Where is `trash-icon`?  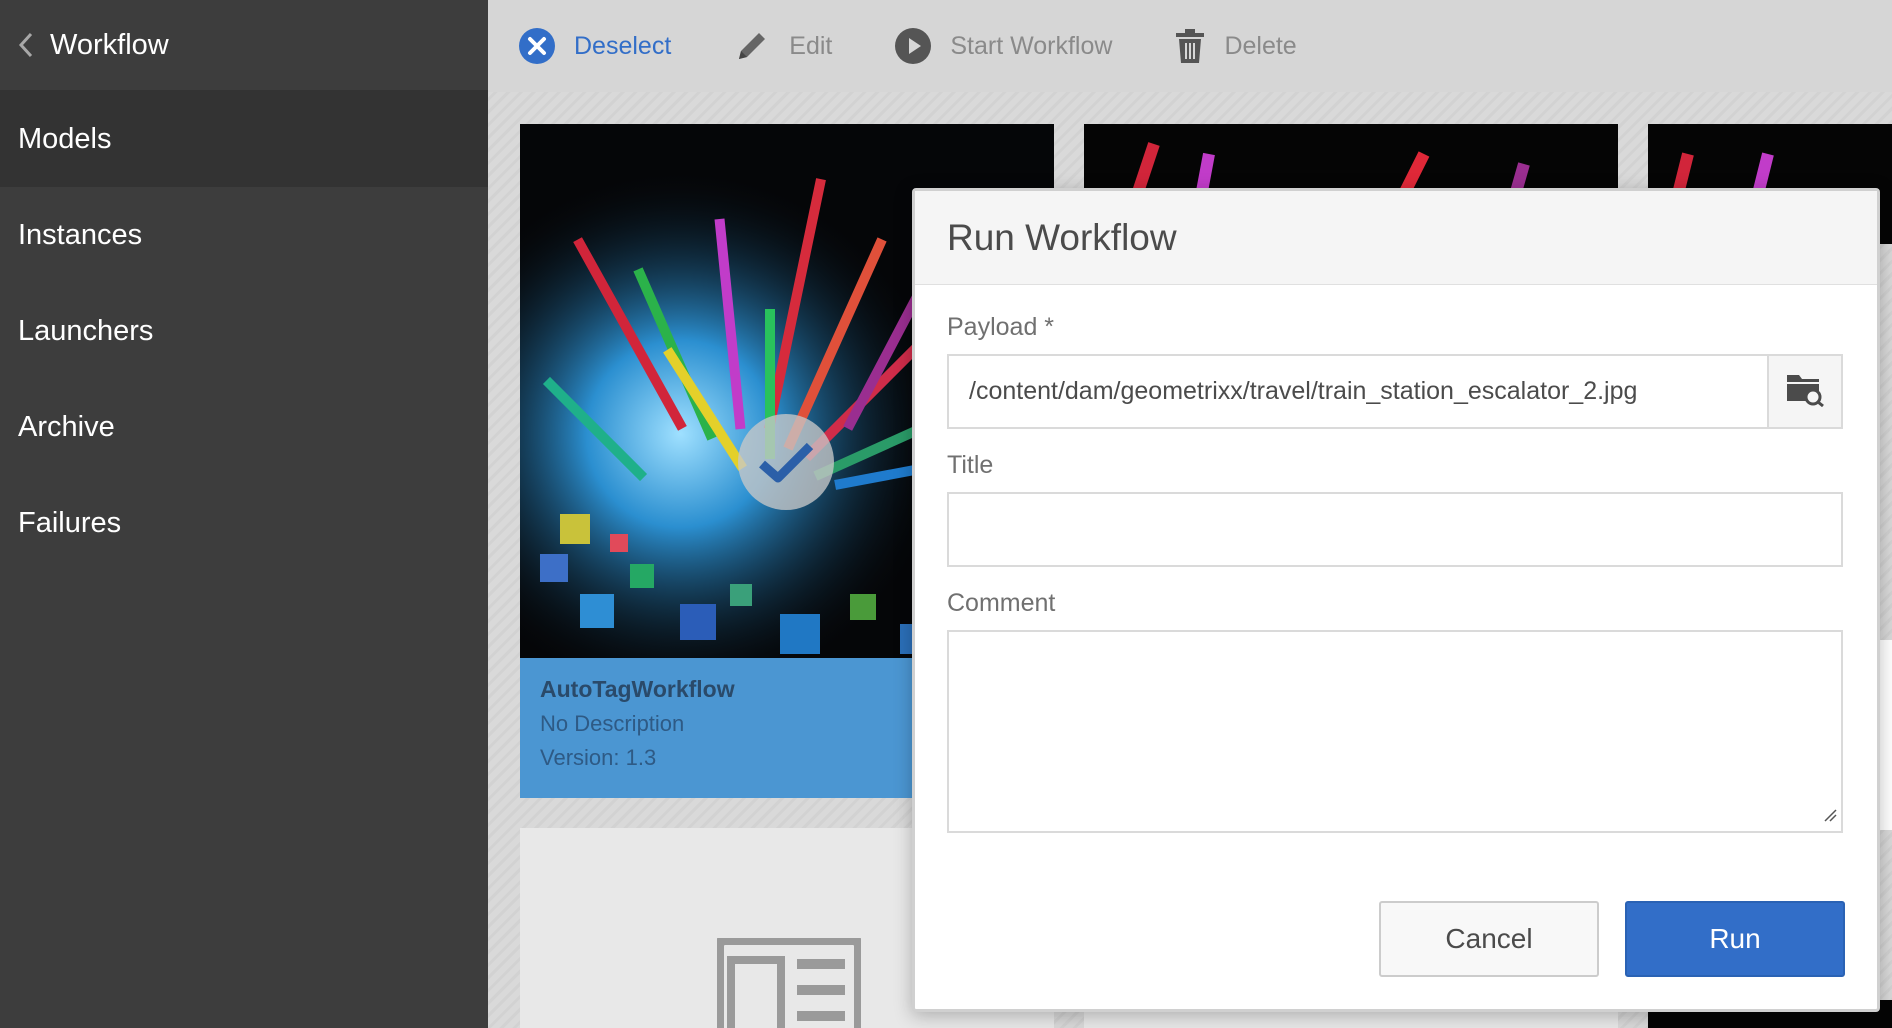
trash-icon is located at coordinates (1190, 46).